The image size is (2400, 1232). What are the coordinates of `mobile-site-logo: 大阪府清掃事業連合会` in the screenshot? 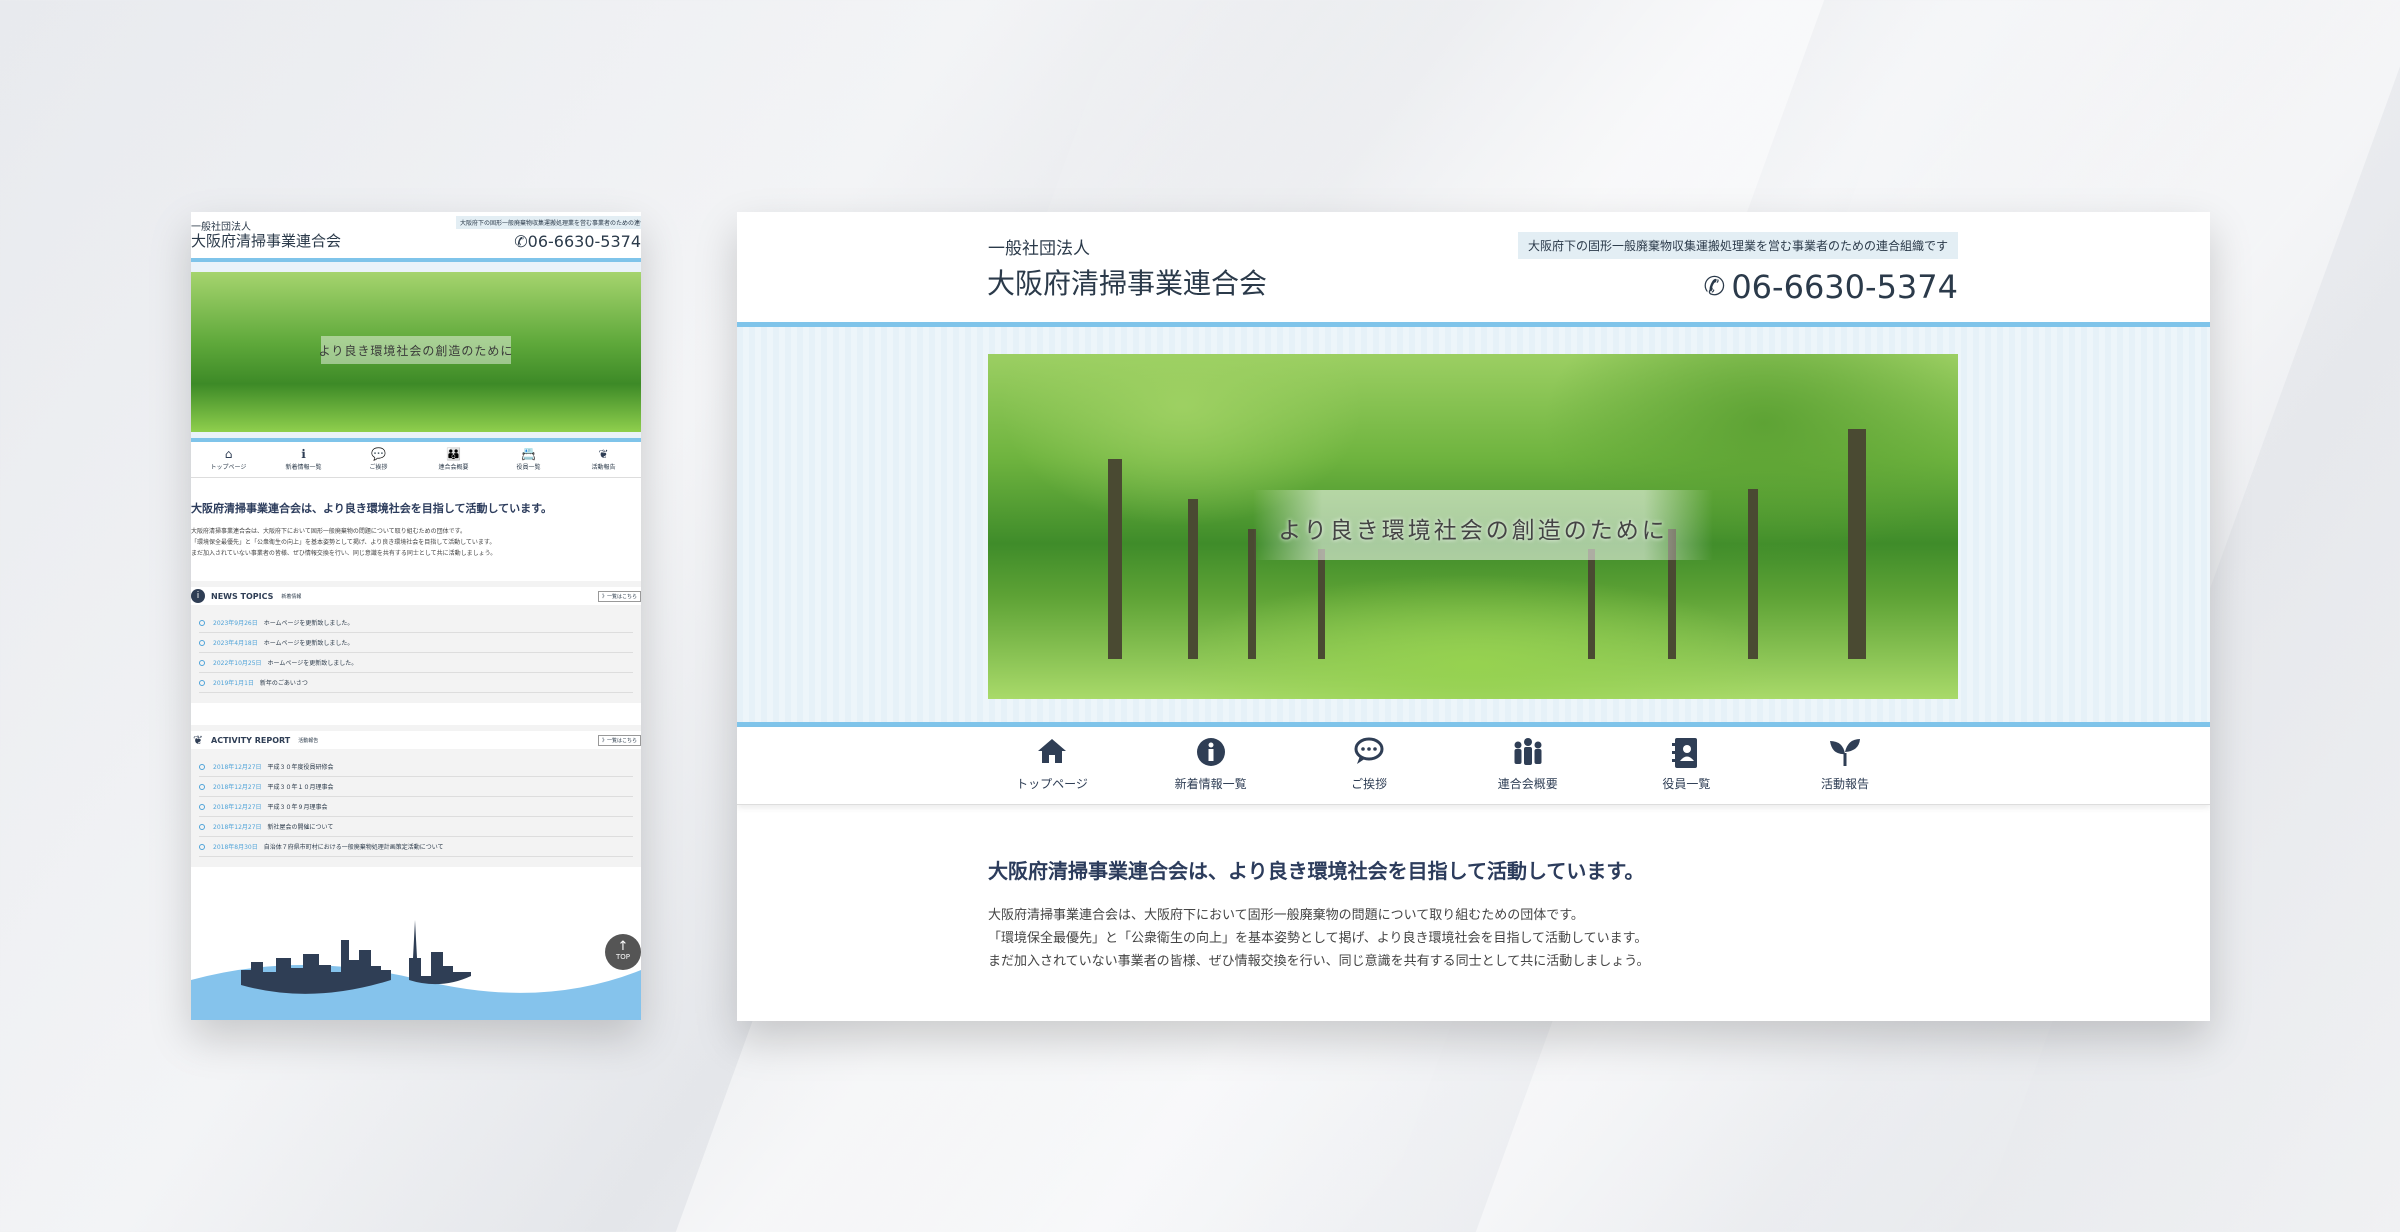 It's located at (266, 240).